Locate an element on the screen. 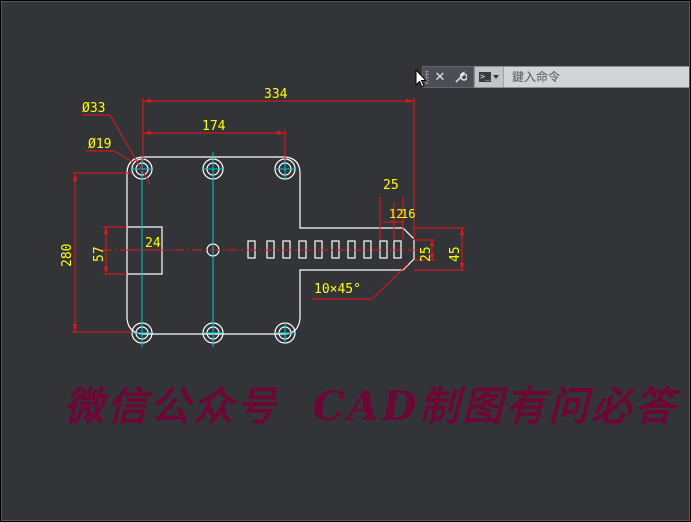 This screenshot has width=691, height=522. mouse-cursor-icon is located at coordinates (421, 78).